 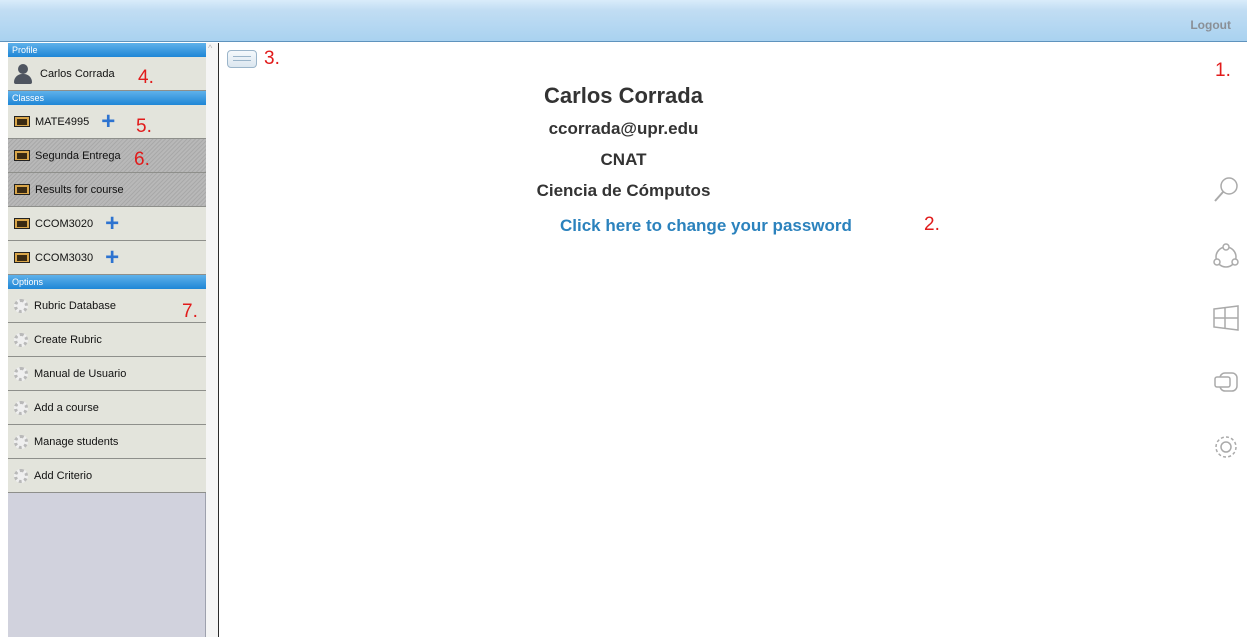 What do you see at coordinates (706, 226) in the screenshot?
I see `change-password-link: Click here to change your password` at bounding box center [706, 226].